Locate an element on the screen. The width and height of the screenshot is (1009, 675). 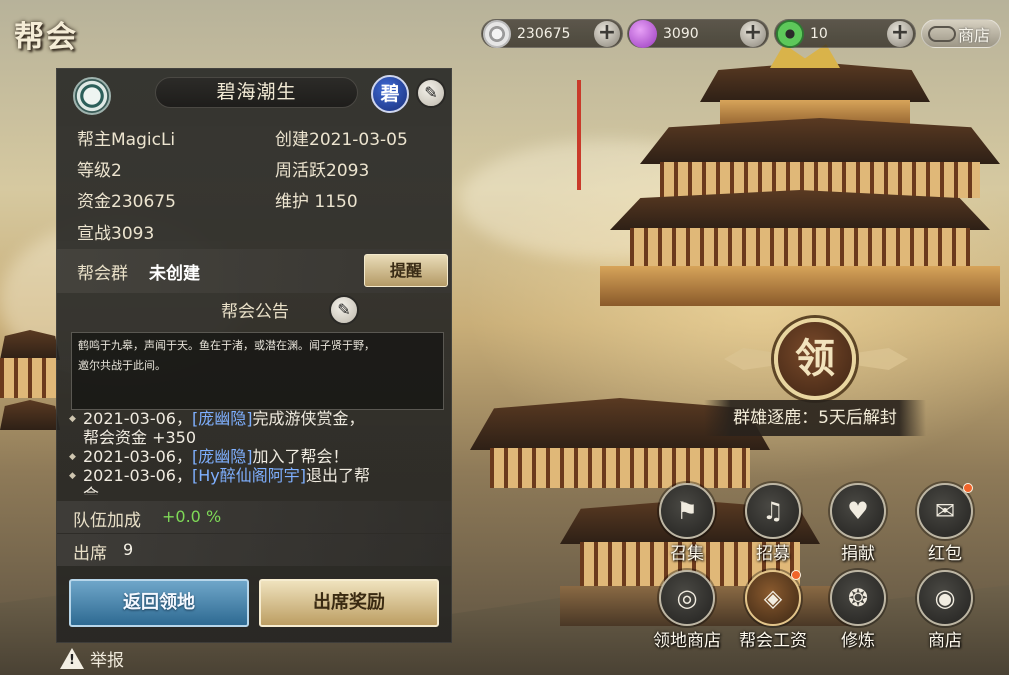
notice-line-1: 鹤鸣于九皋，声闻于天。鱼在于渚，或潜在渊。闻子贤于野， is located at coordinates (226, 345).